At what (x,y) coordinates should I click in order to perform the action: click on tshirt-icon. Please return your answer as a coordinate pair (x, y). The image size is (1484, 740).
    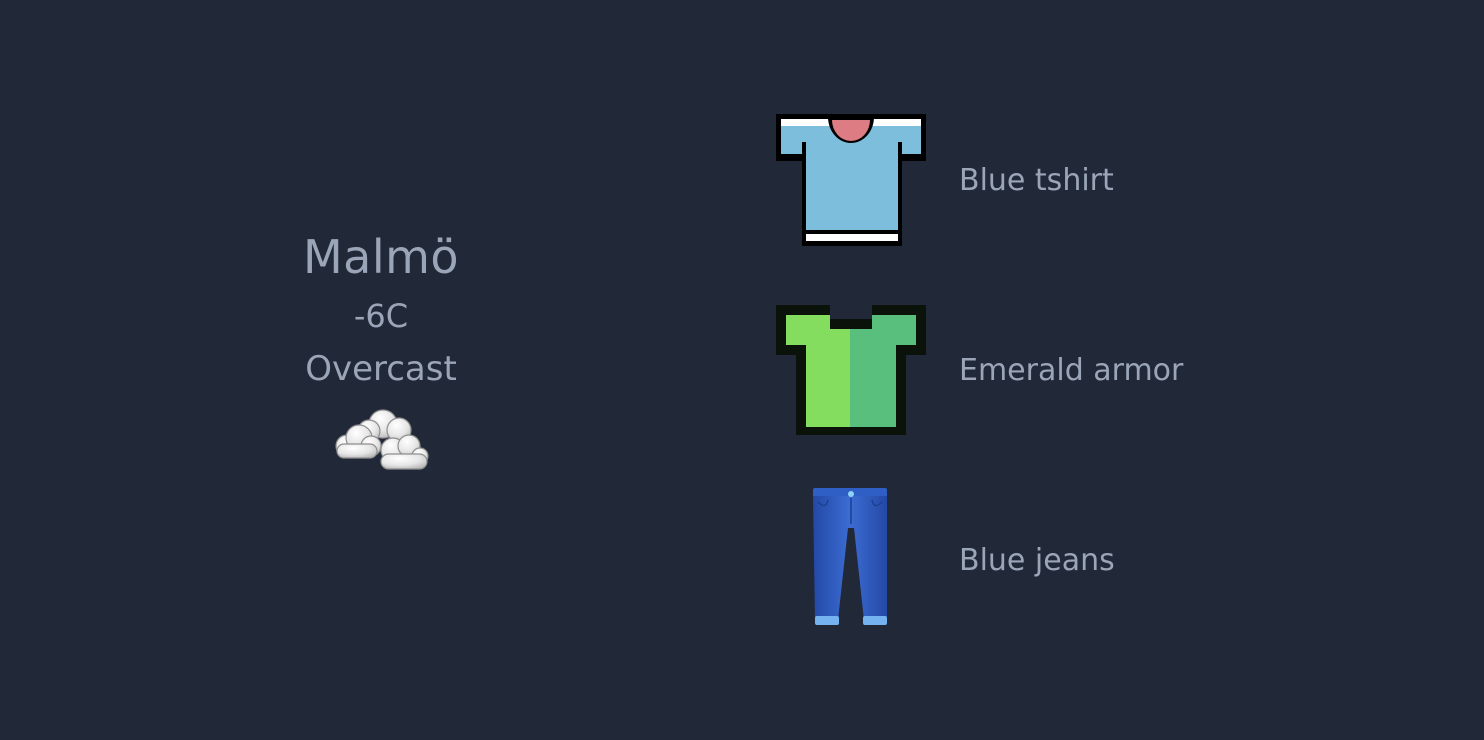
    Looking at the image, I should click on (851, 180).